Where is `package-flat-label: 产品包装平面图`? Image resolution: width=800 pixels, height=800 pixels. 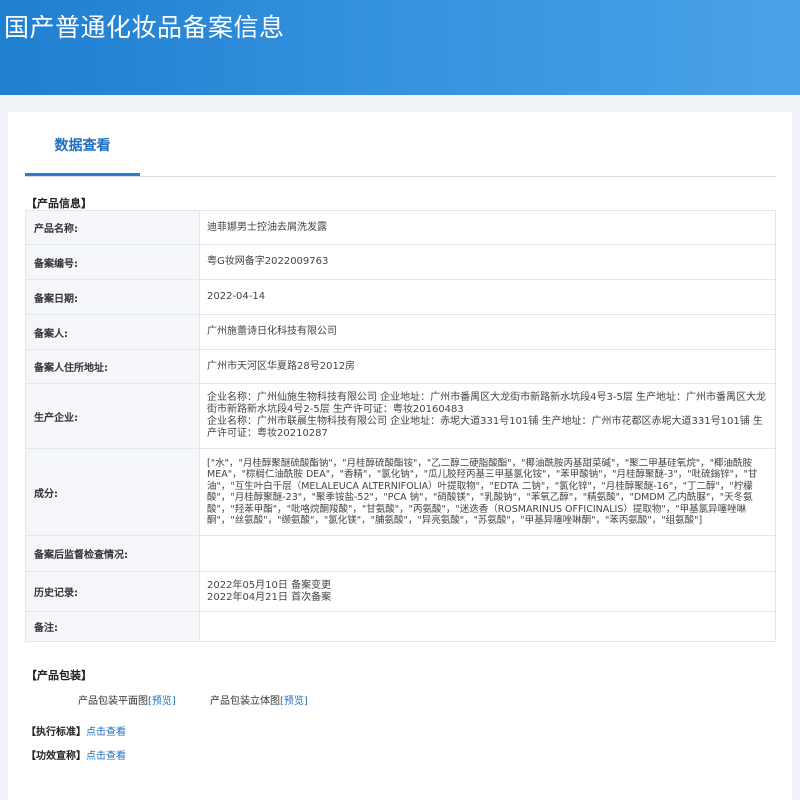 package-flat-label: 产品包装平面图 is located at coordinates (113, 701).